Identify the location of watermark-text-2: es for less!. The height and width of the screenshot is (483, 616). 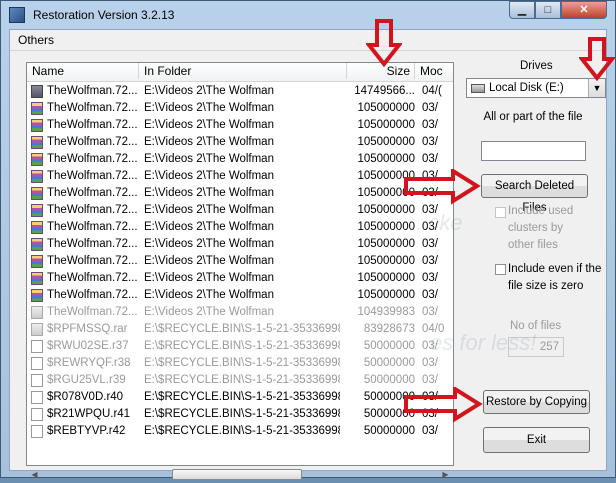
(483, 342).